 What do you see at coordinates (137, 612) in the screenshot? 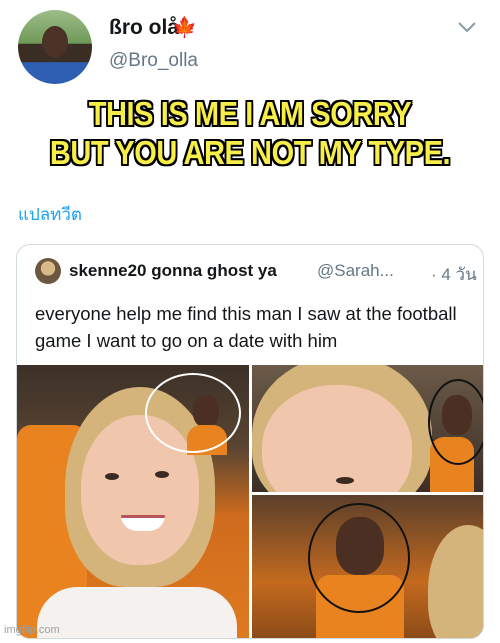
I see `girl-top` at bounding box center [137, 612].